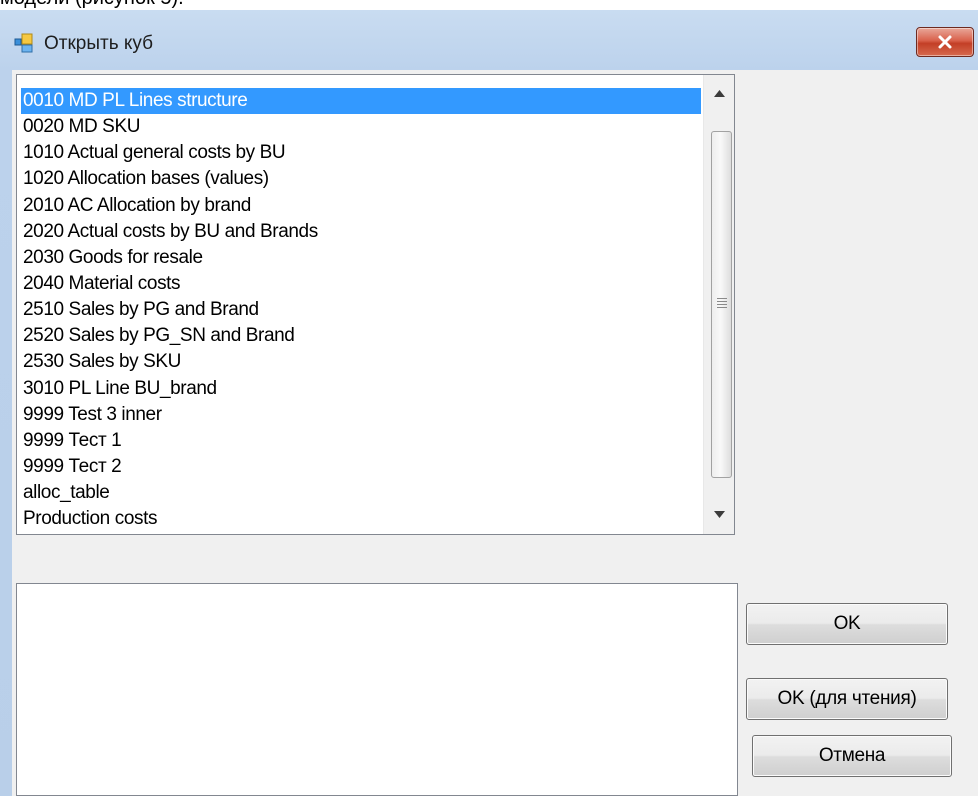 The image size is (978, 796). I want to click on list-item: Production costs, so click(361, 519).